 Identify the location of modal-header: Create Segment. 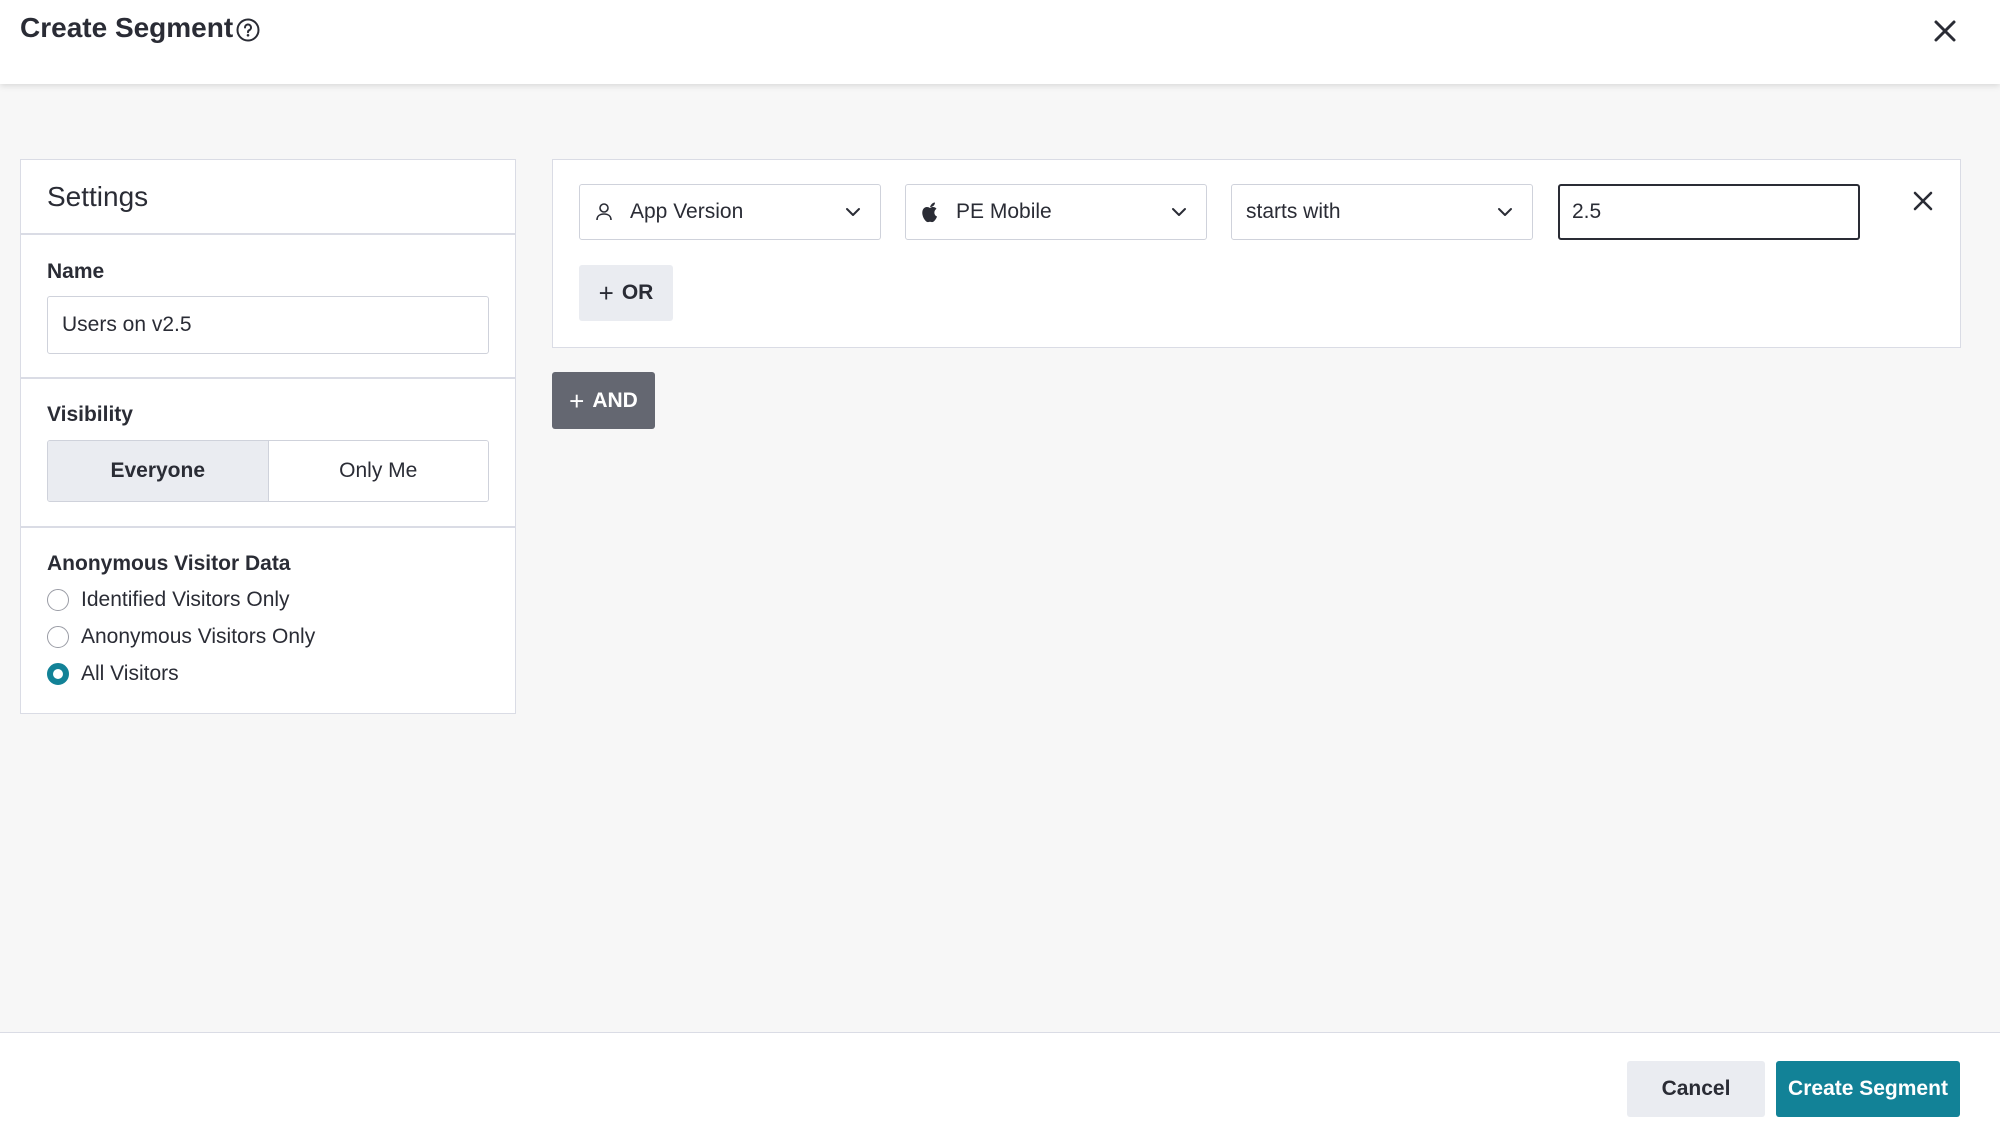
(1000, 42).